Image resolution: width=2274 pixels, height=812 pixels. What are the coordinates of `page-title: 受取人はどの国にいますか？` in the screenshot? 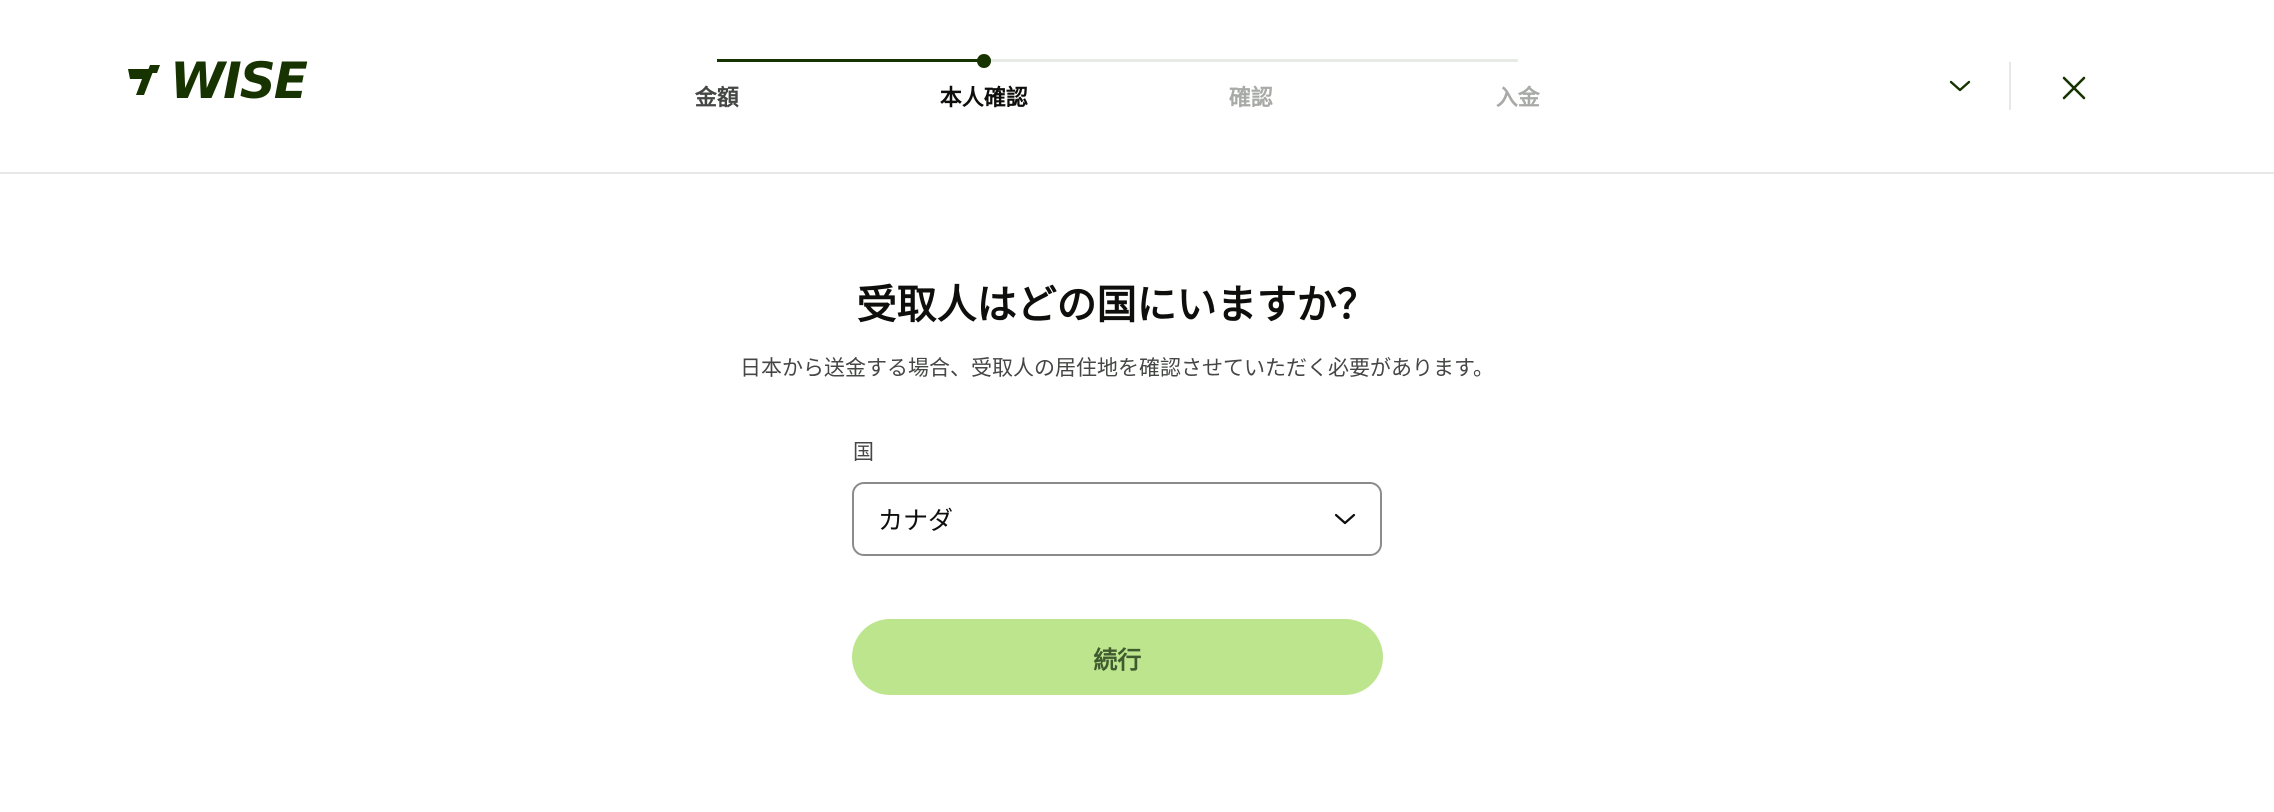 It's located at (1117, 305).